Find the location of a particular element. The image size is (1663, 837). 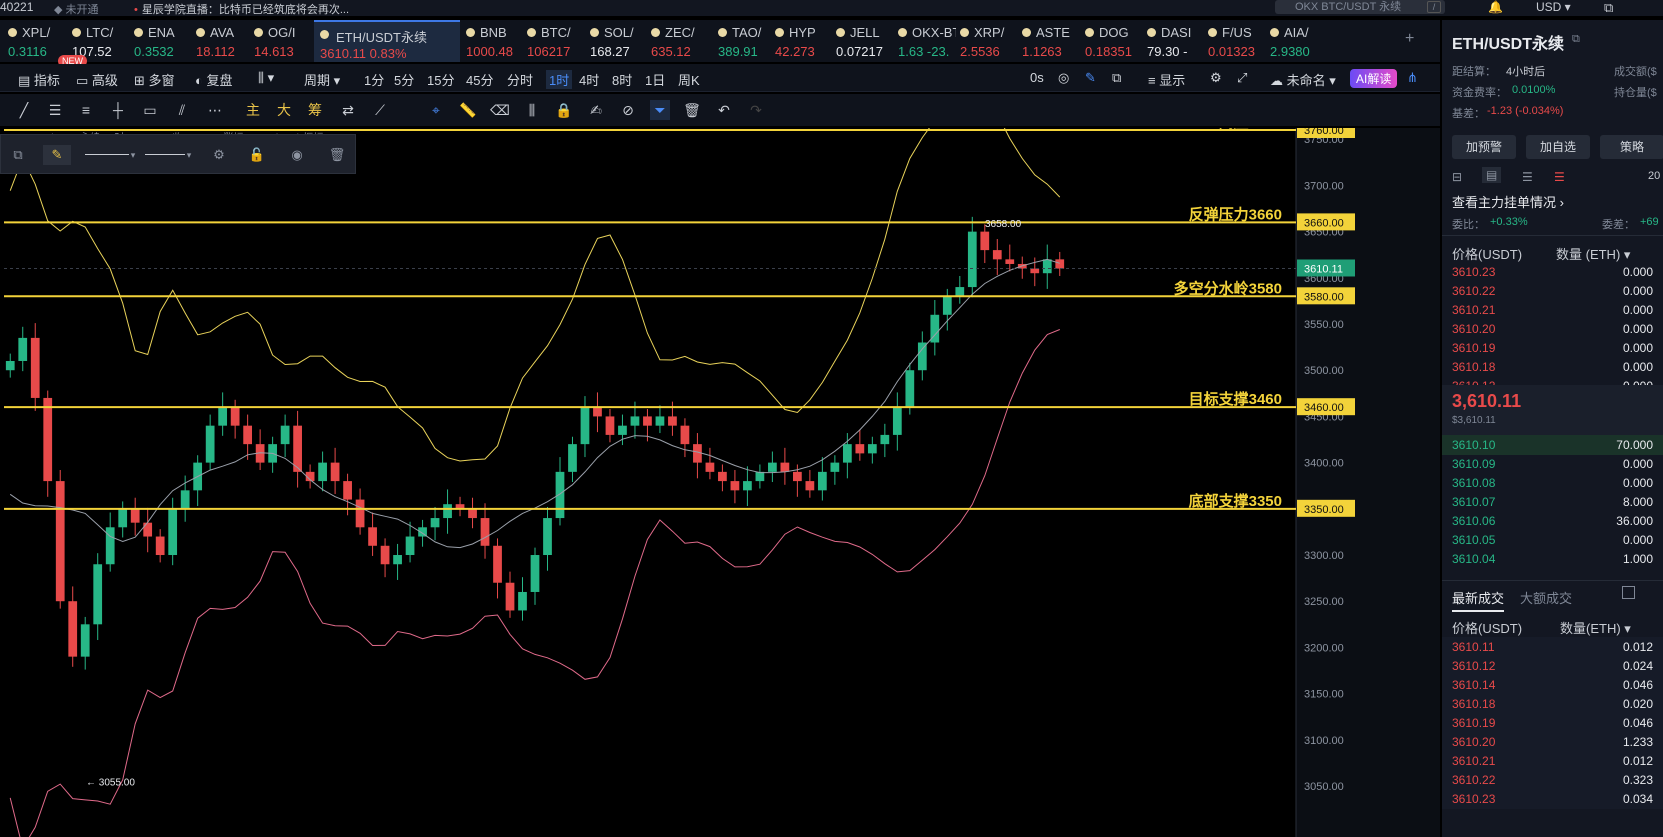

ticker-item: AIA/2.9380 is located at coordinates (1299, 41).